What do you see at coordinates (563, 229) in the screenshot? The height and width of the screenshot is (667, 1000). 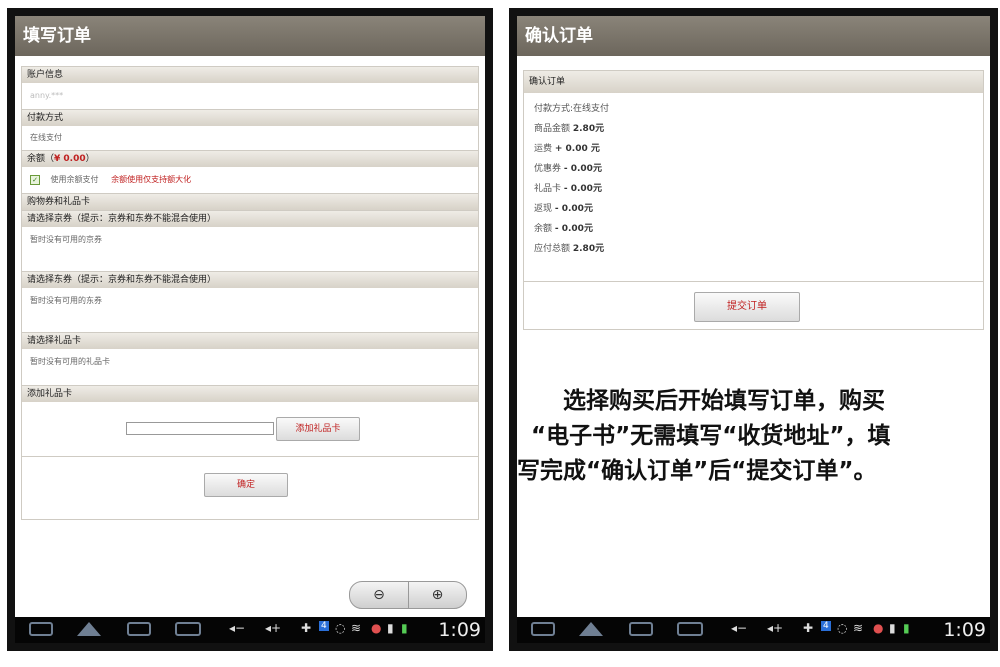 I see `summary-line: 余额 - 0.00元` at bounding box center [563, 229].